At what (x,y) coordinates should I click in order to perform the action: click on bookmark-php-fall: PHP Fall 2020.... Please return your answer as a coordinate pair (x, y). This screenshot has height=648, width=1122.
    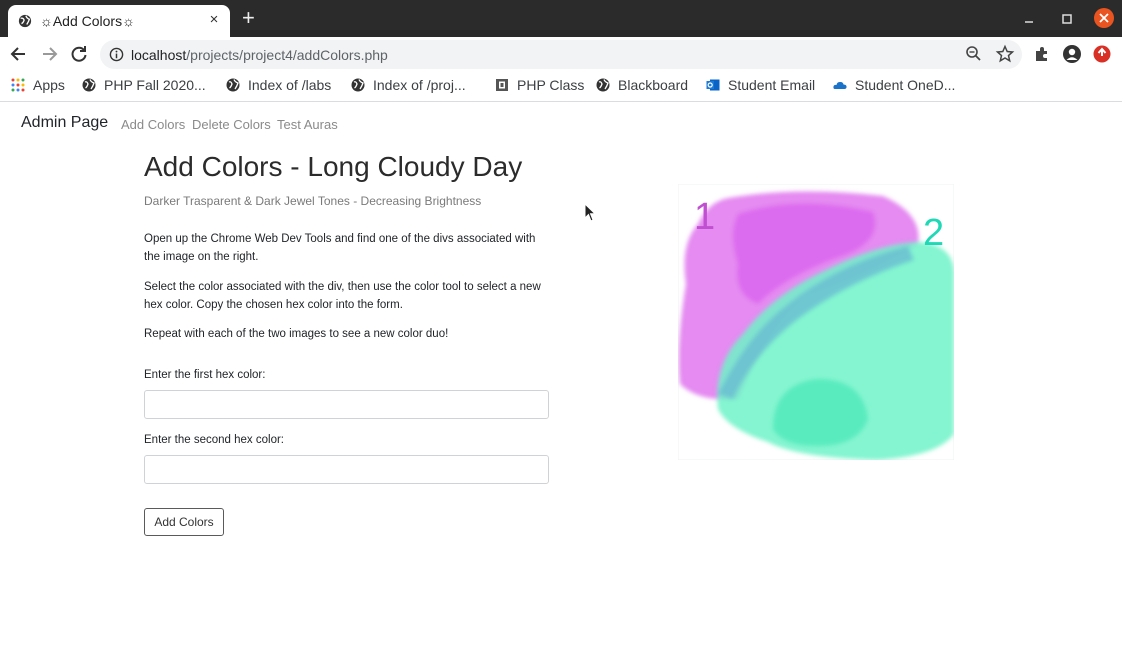
    Looking at the image, I should click on (144, 86).